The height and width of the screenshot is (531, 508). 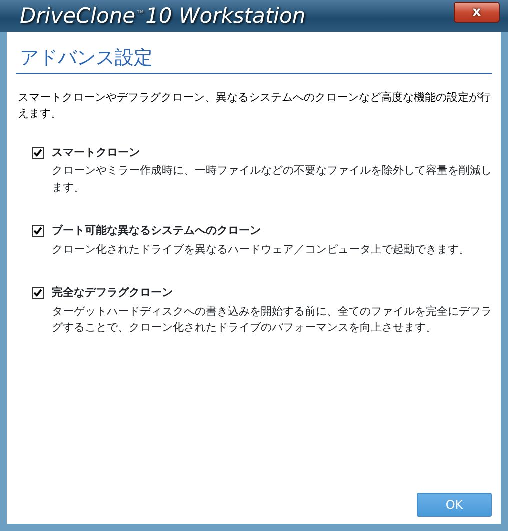 I want to click on close-button: x, so click(x=477, y=12).